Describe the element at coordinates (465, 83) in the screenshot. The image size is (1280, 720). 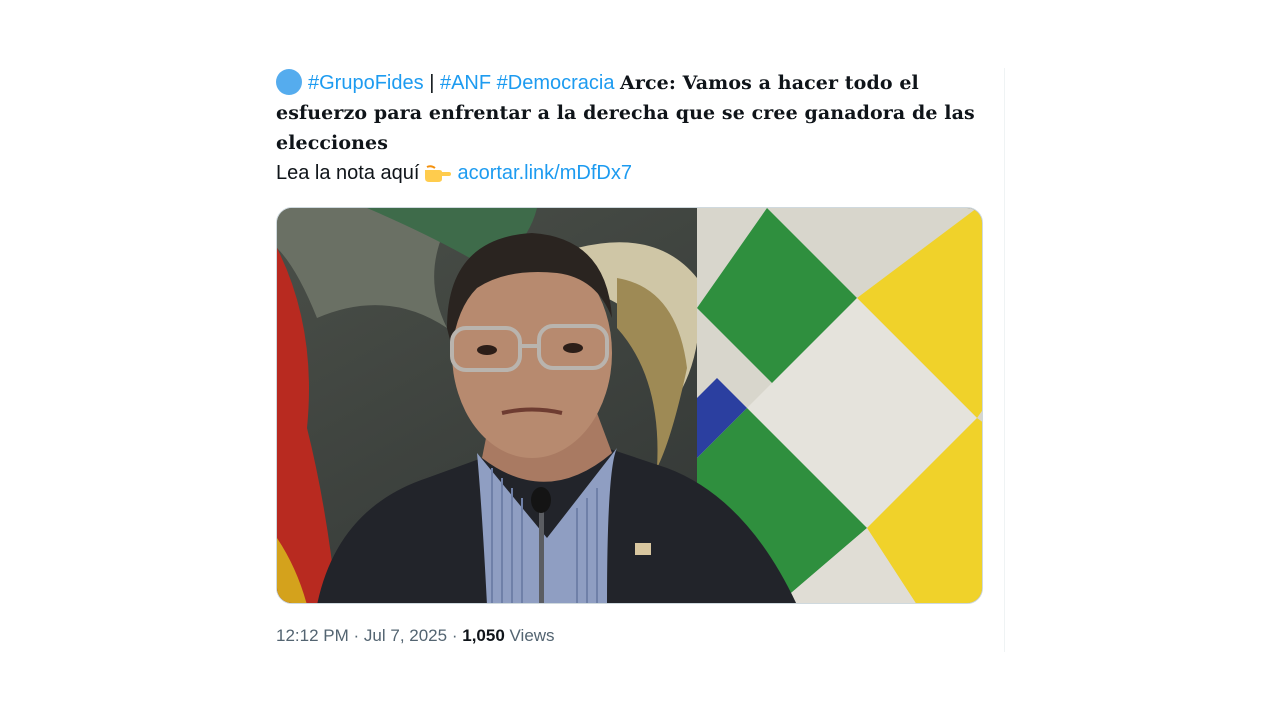
I see `hashtag-anf: #ANF` at that location.